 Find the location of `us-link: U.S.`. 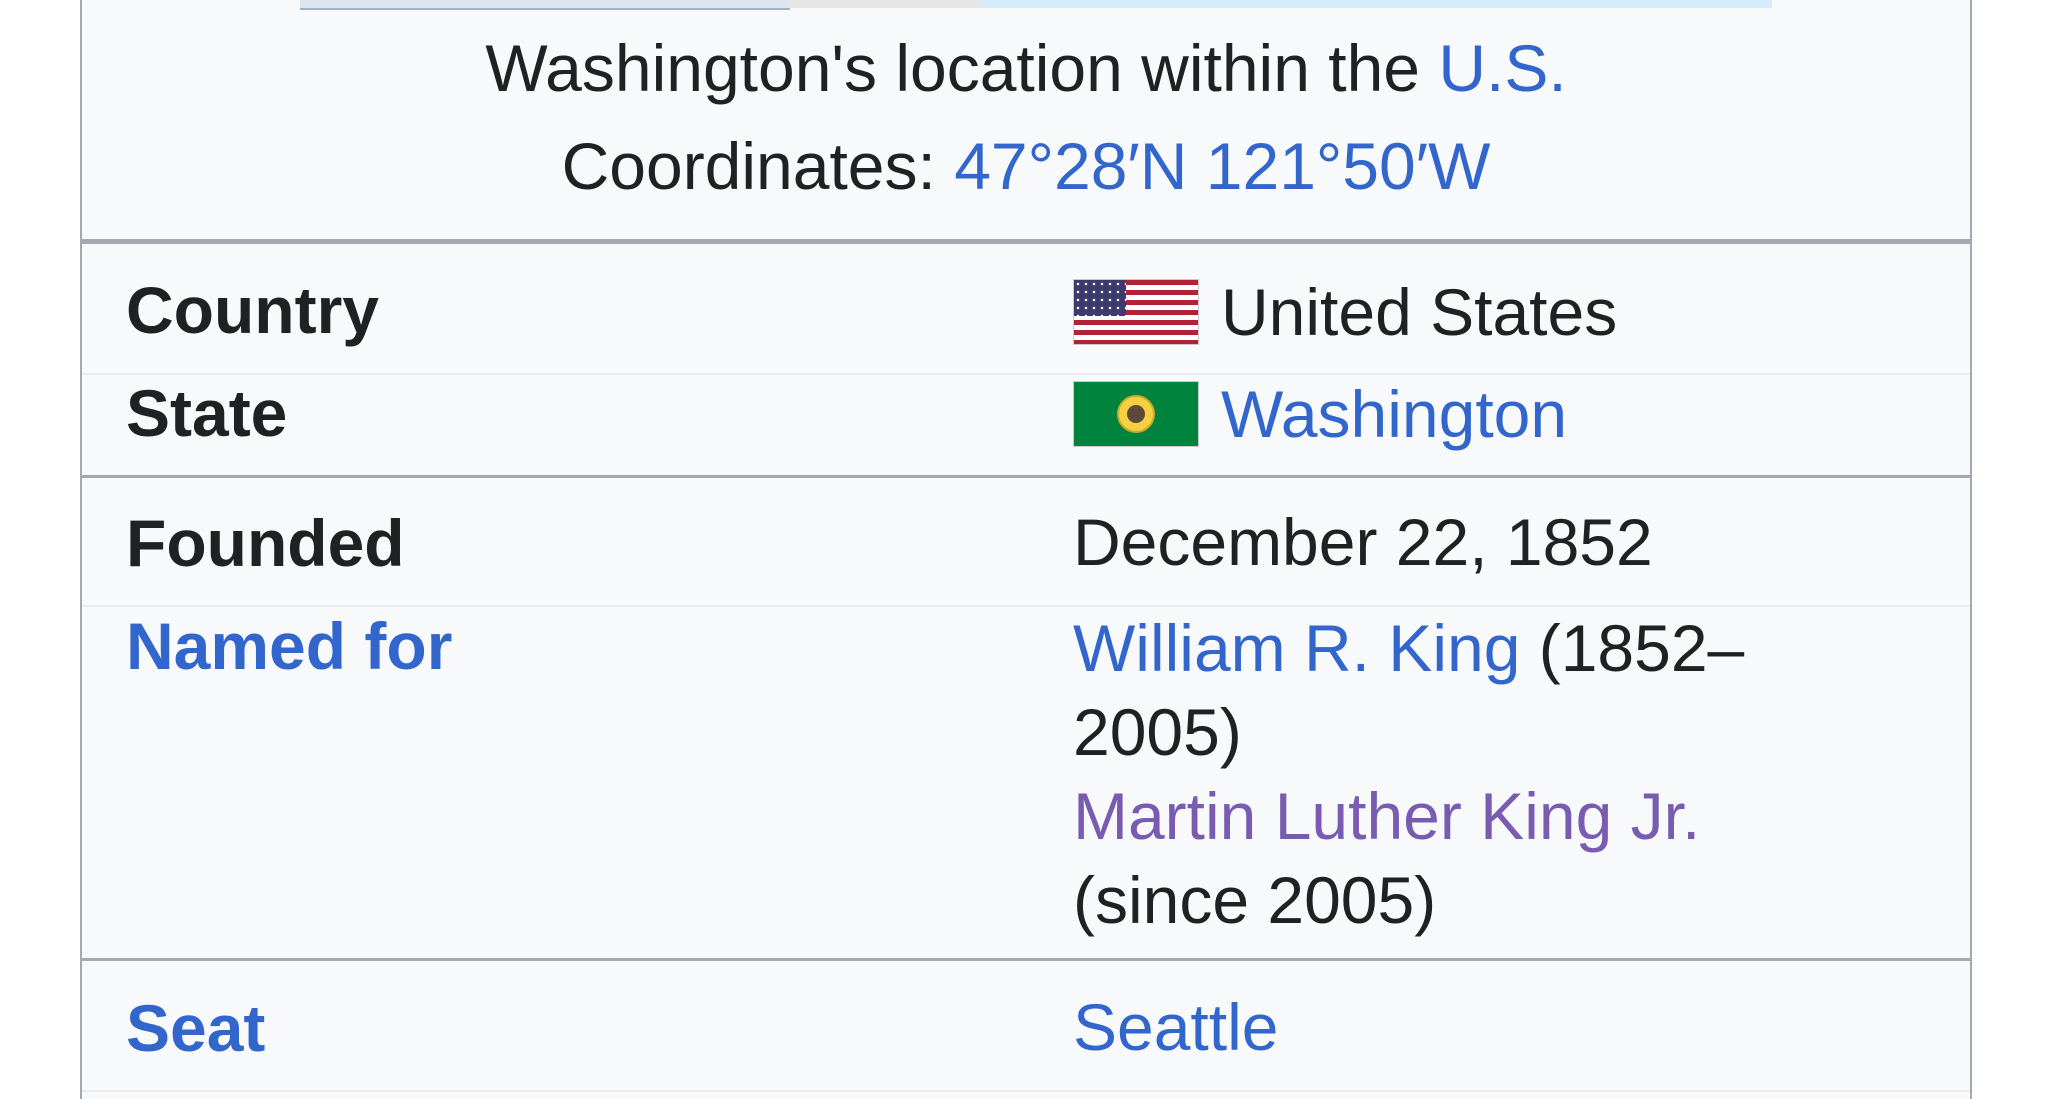

us-link: U.S. is located at coordinates (1502, 68).